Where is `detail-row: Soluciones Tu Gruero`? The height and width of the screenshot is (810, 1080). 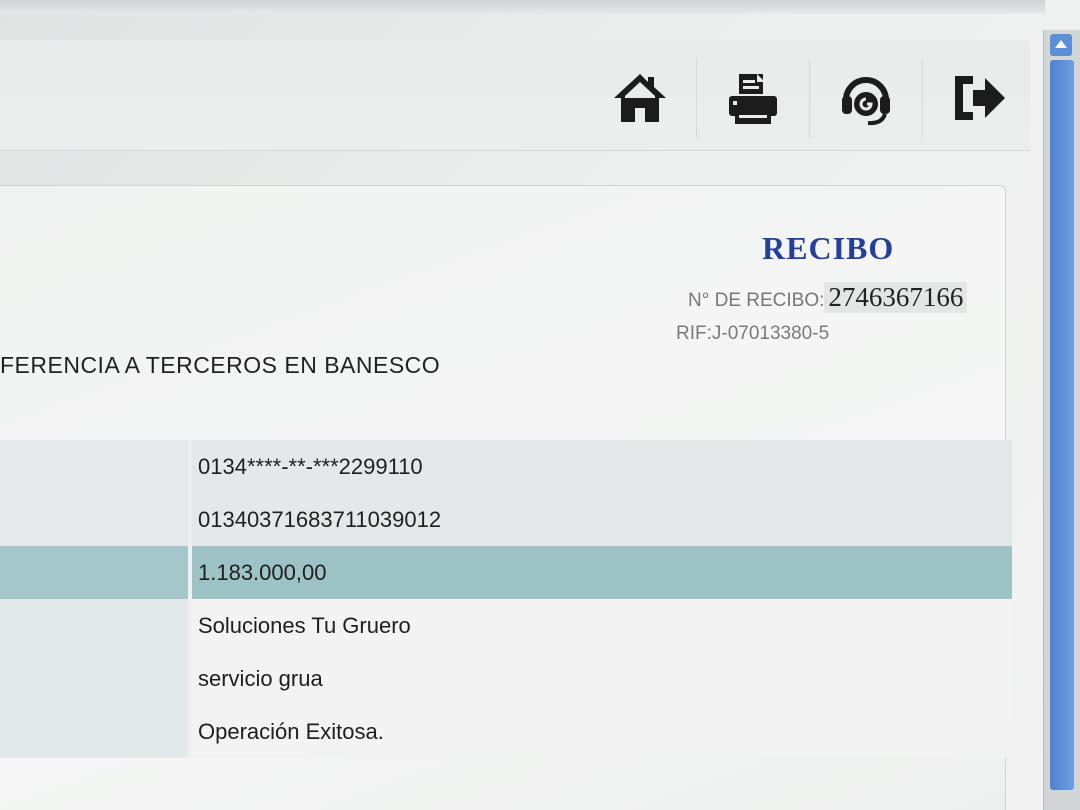 detail-row: Soluciones Tu Gruero is located at coordinates (506, 625).